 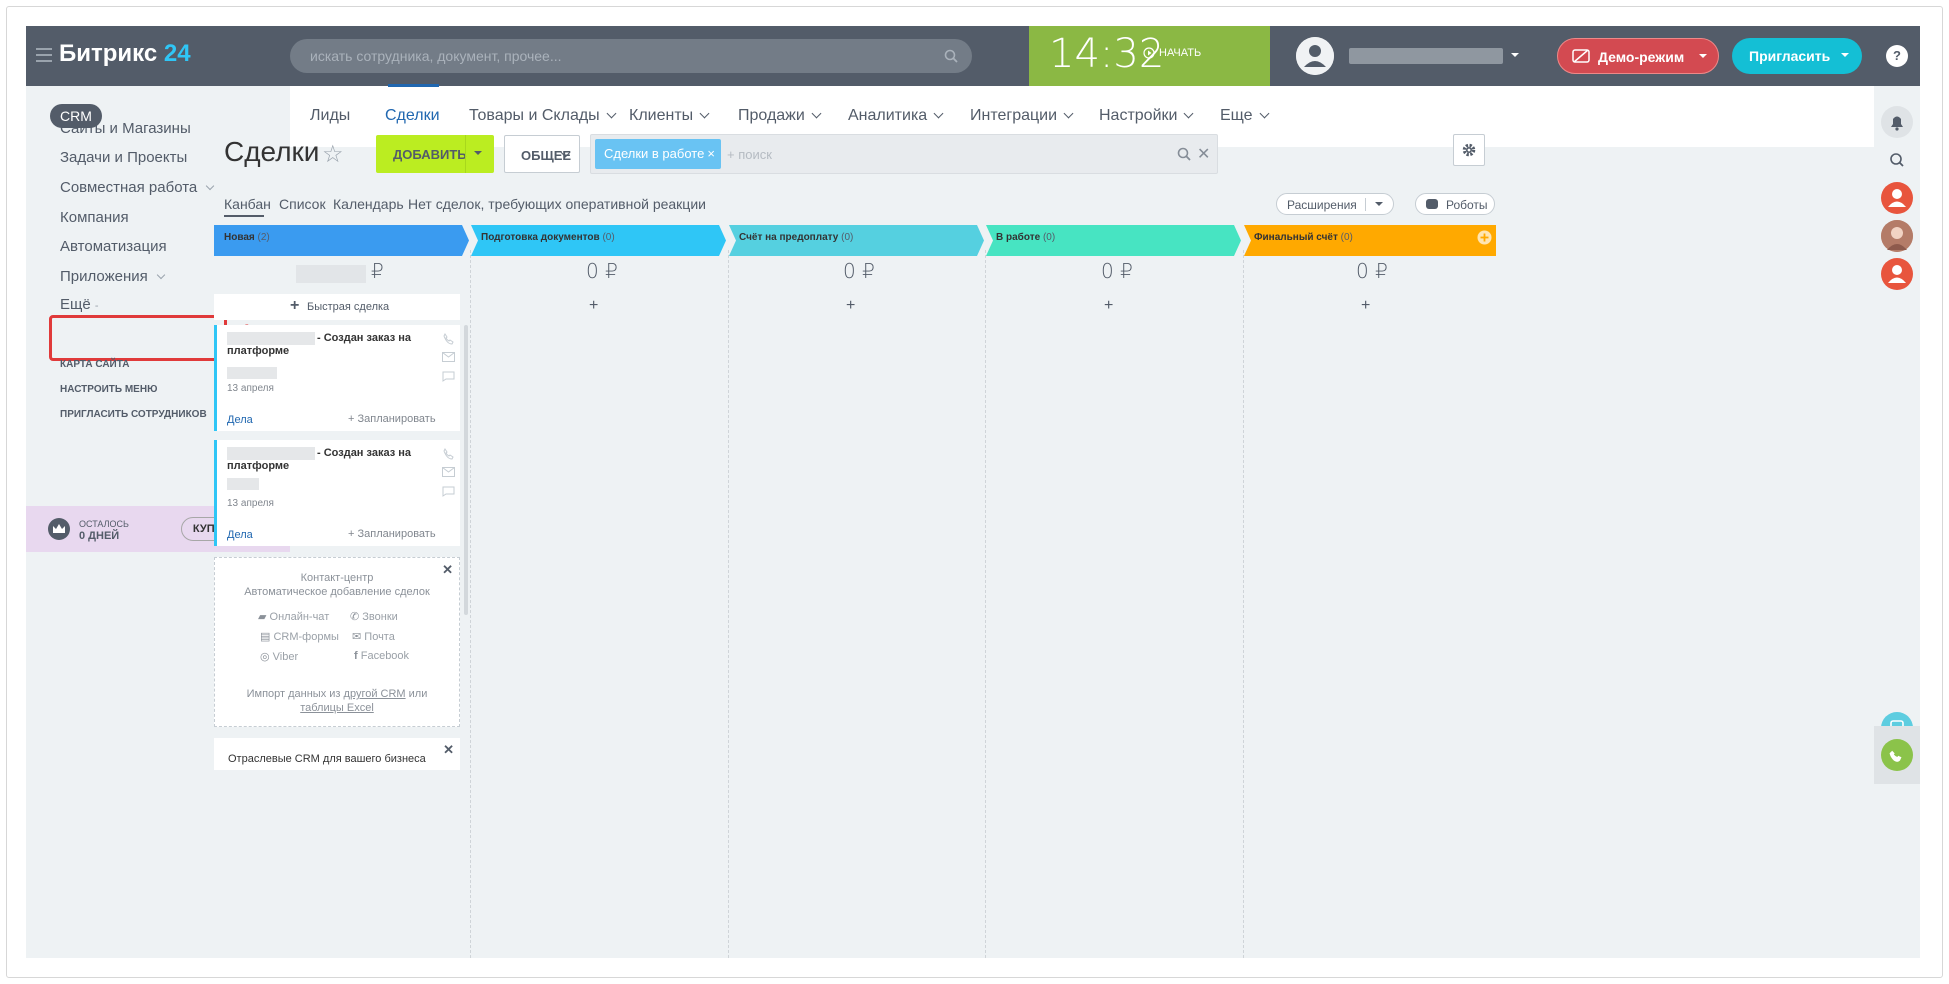 What do you see at coordinates (1897, 236) in the screenshot?
I see `contact-photo-avatar` at bounding box center [1897, 236].